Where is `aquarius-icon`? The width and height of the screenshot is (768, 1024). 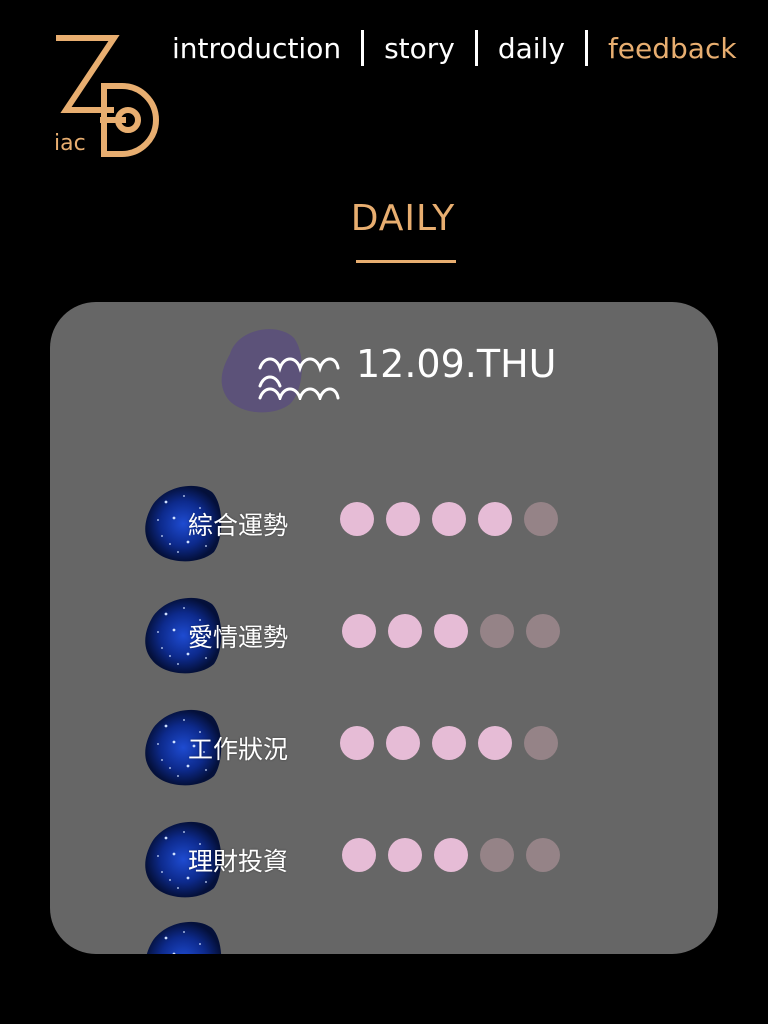 aquarius-icon is located at coordinates (299, 378).